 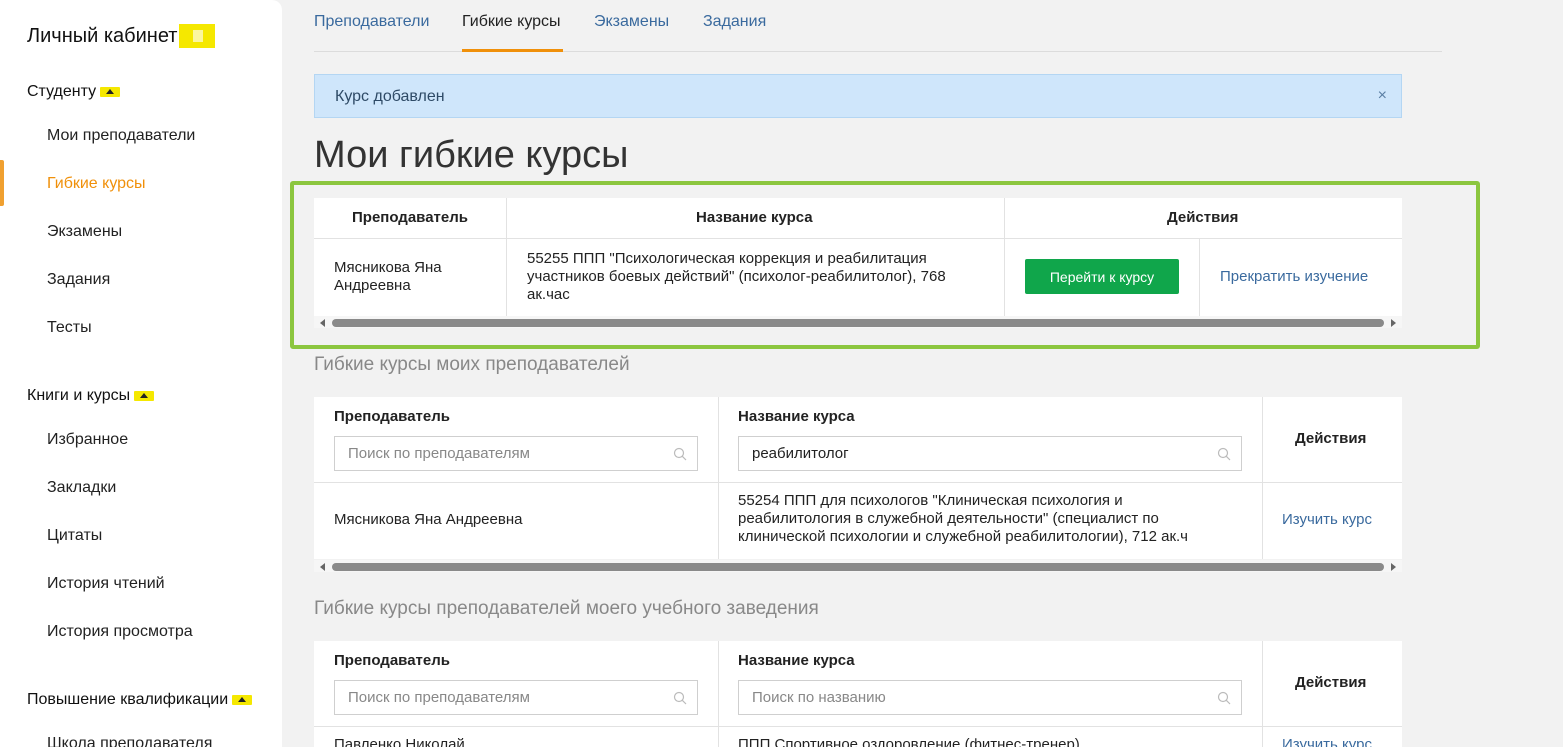 What do you see at coordinates (74, 536) in the screenshot?
I see `sidebar-item-quotes: Цитаты` at bounding box center [74, 536].